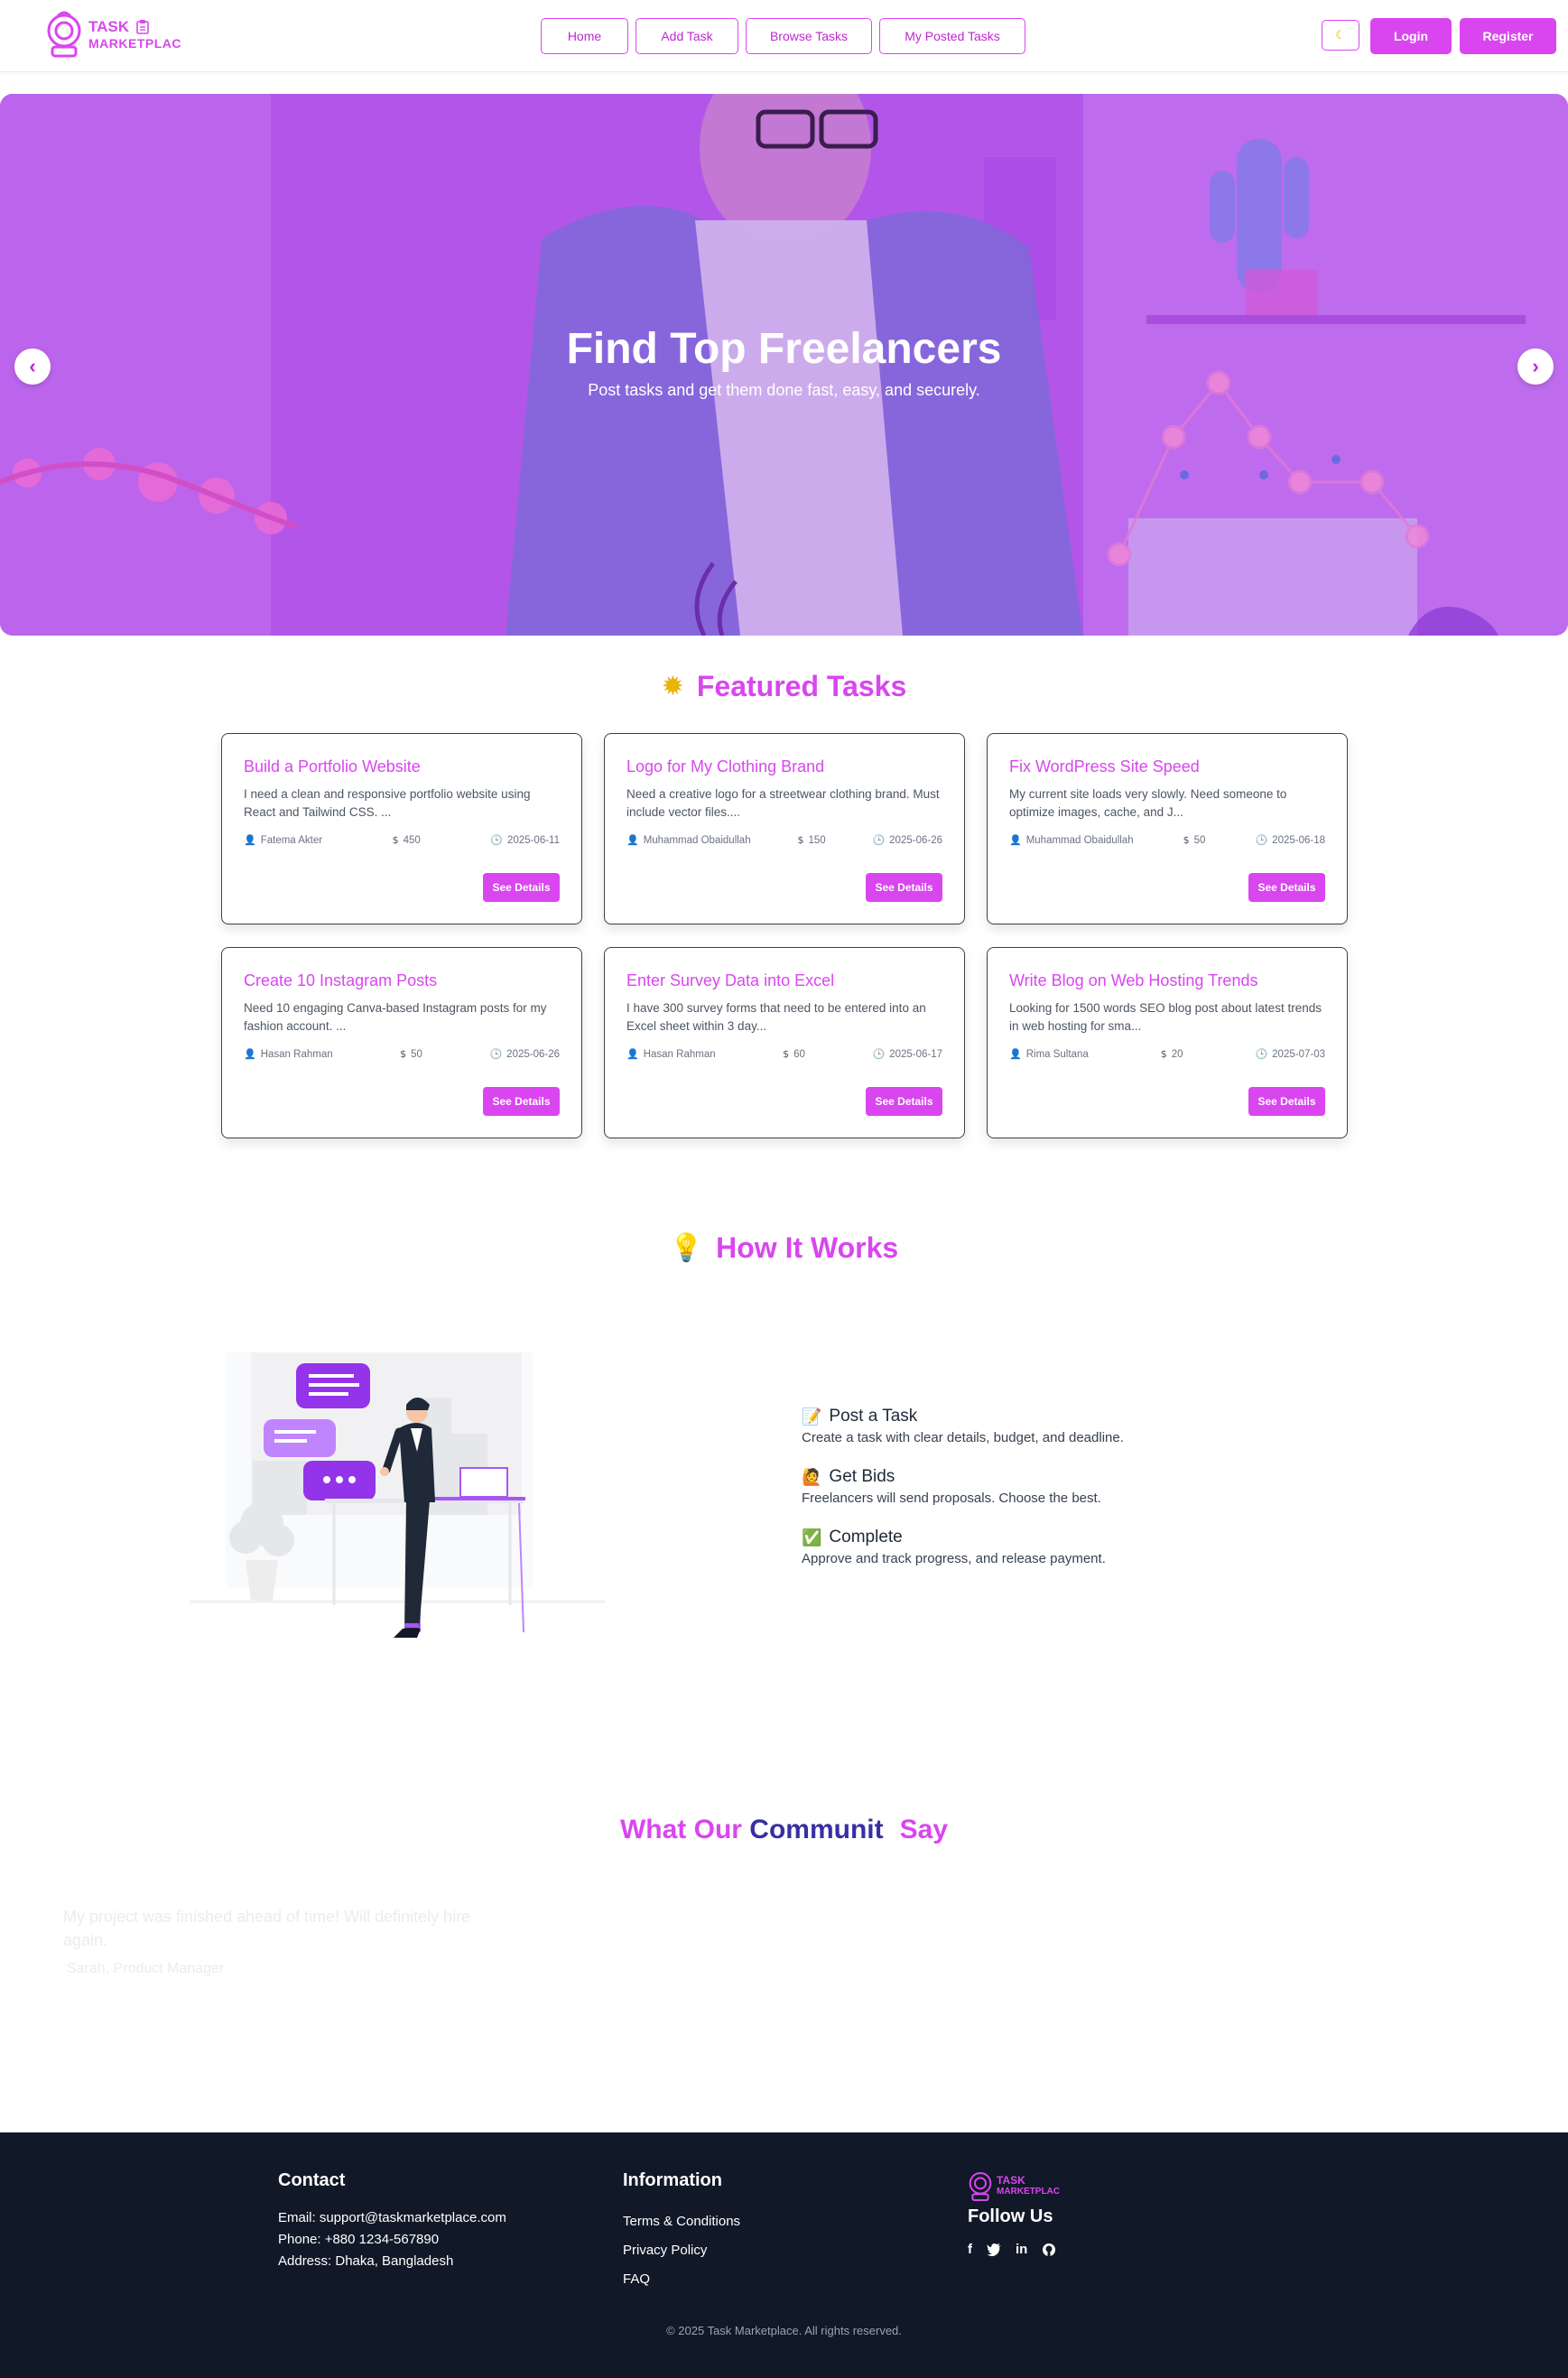  Describe the element at coordinates (873, 1416) in the screenshot. I see `step-title: Post a Task` at that location.